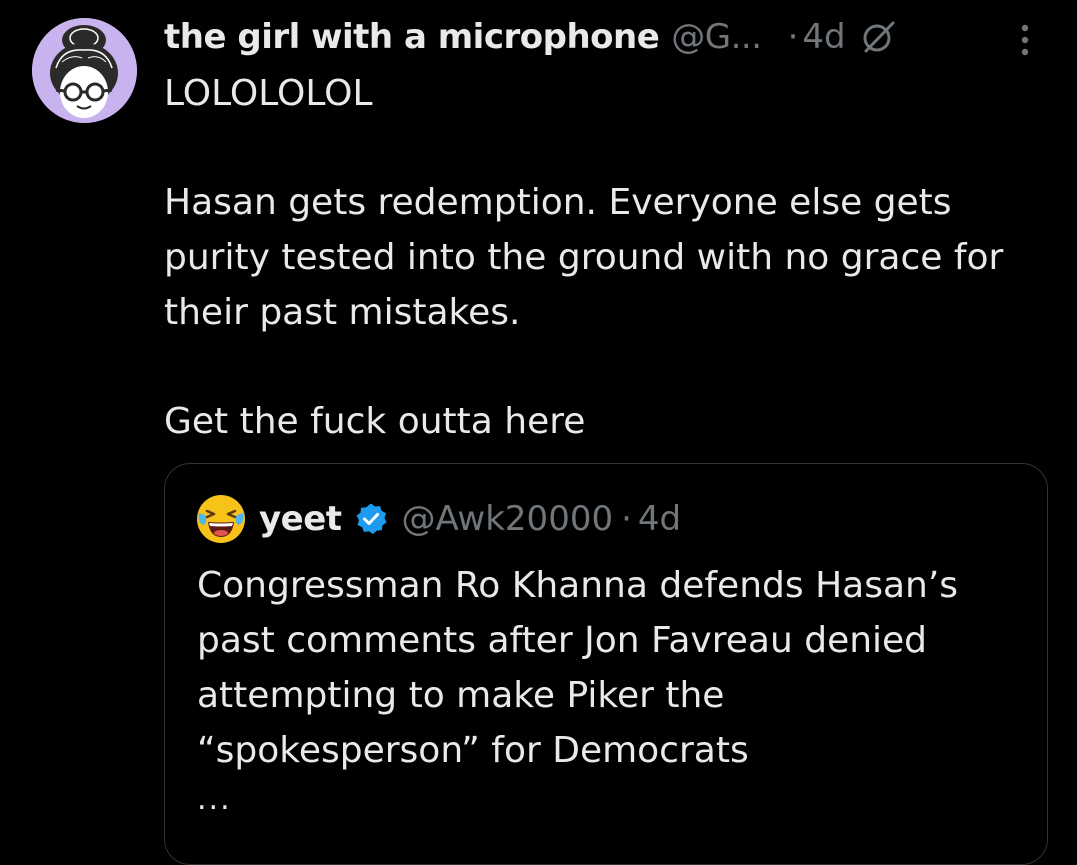 This screenshot has width=1077, height=865. I want to click on post-text-line: Get the fuck outta here, so click(375, 421).